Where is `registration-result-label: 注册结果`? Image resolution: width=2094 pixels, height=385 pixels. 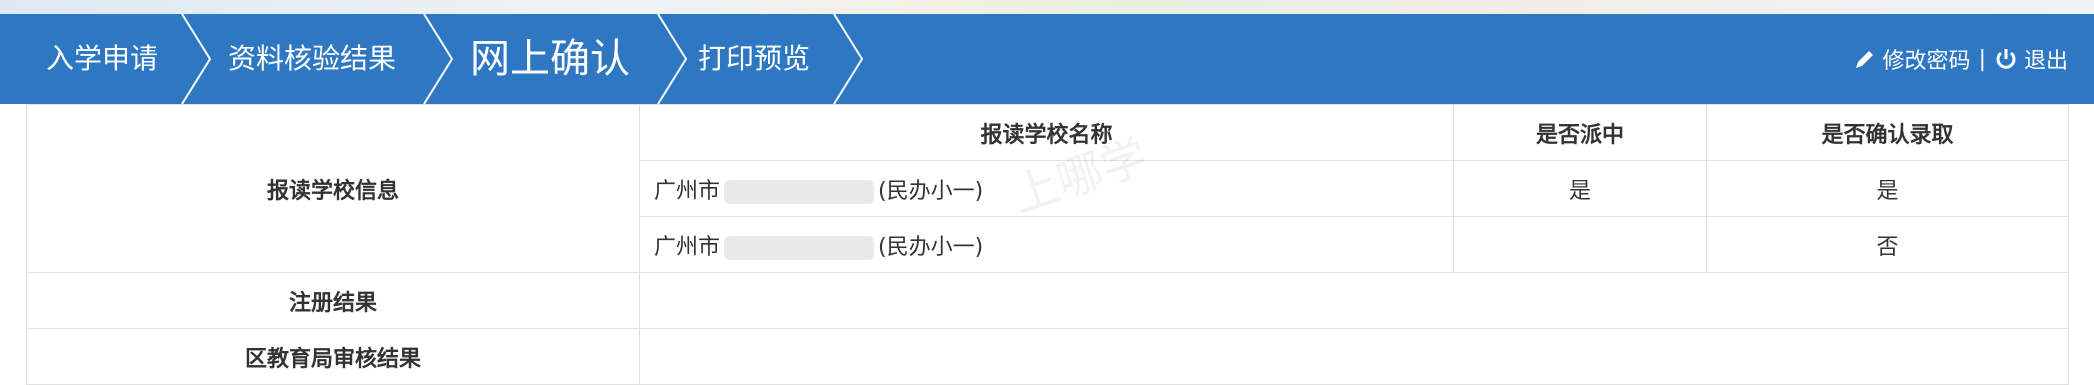
registration-result-label: 注册结果 is located at coordinates (333, 300).